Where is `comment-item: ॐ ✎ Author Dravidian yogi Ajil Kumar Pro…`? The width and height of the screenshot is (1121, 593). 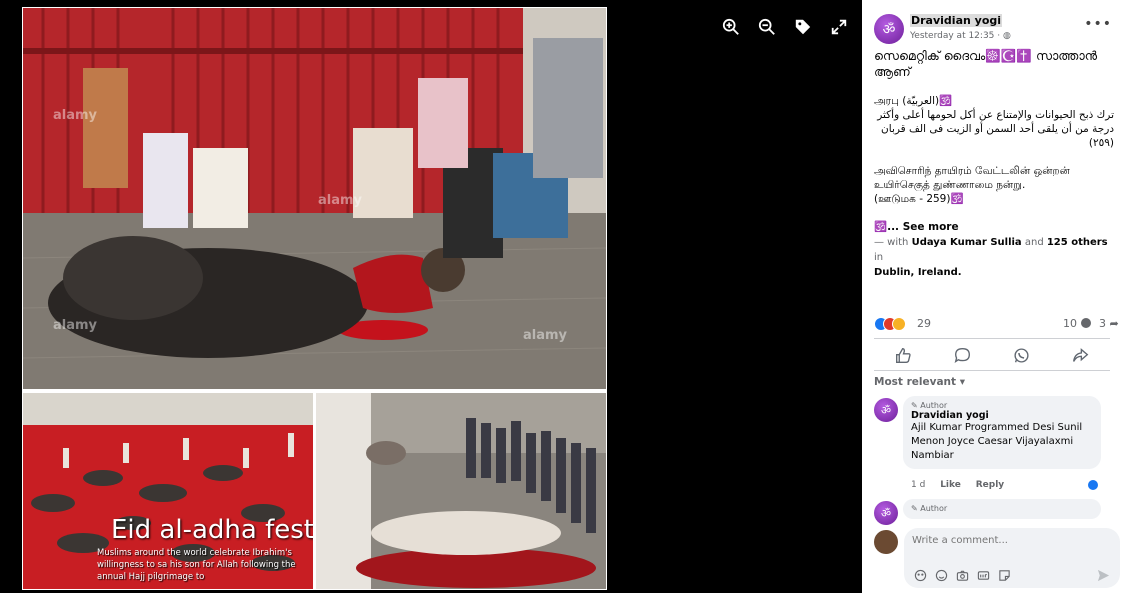 comment-item: ॐ ✎ Author Dravidian yogi Ajil Kumar Pro… is located at coordinates (994, 446).